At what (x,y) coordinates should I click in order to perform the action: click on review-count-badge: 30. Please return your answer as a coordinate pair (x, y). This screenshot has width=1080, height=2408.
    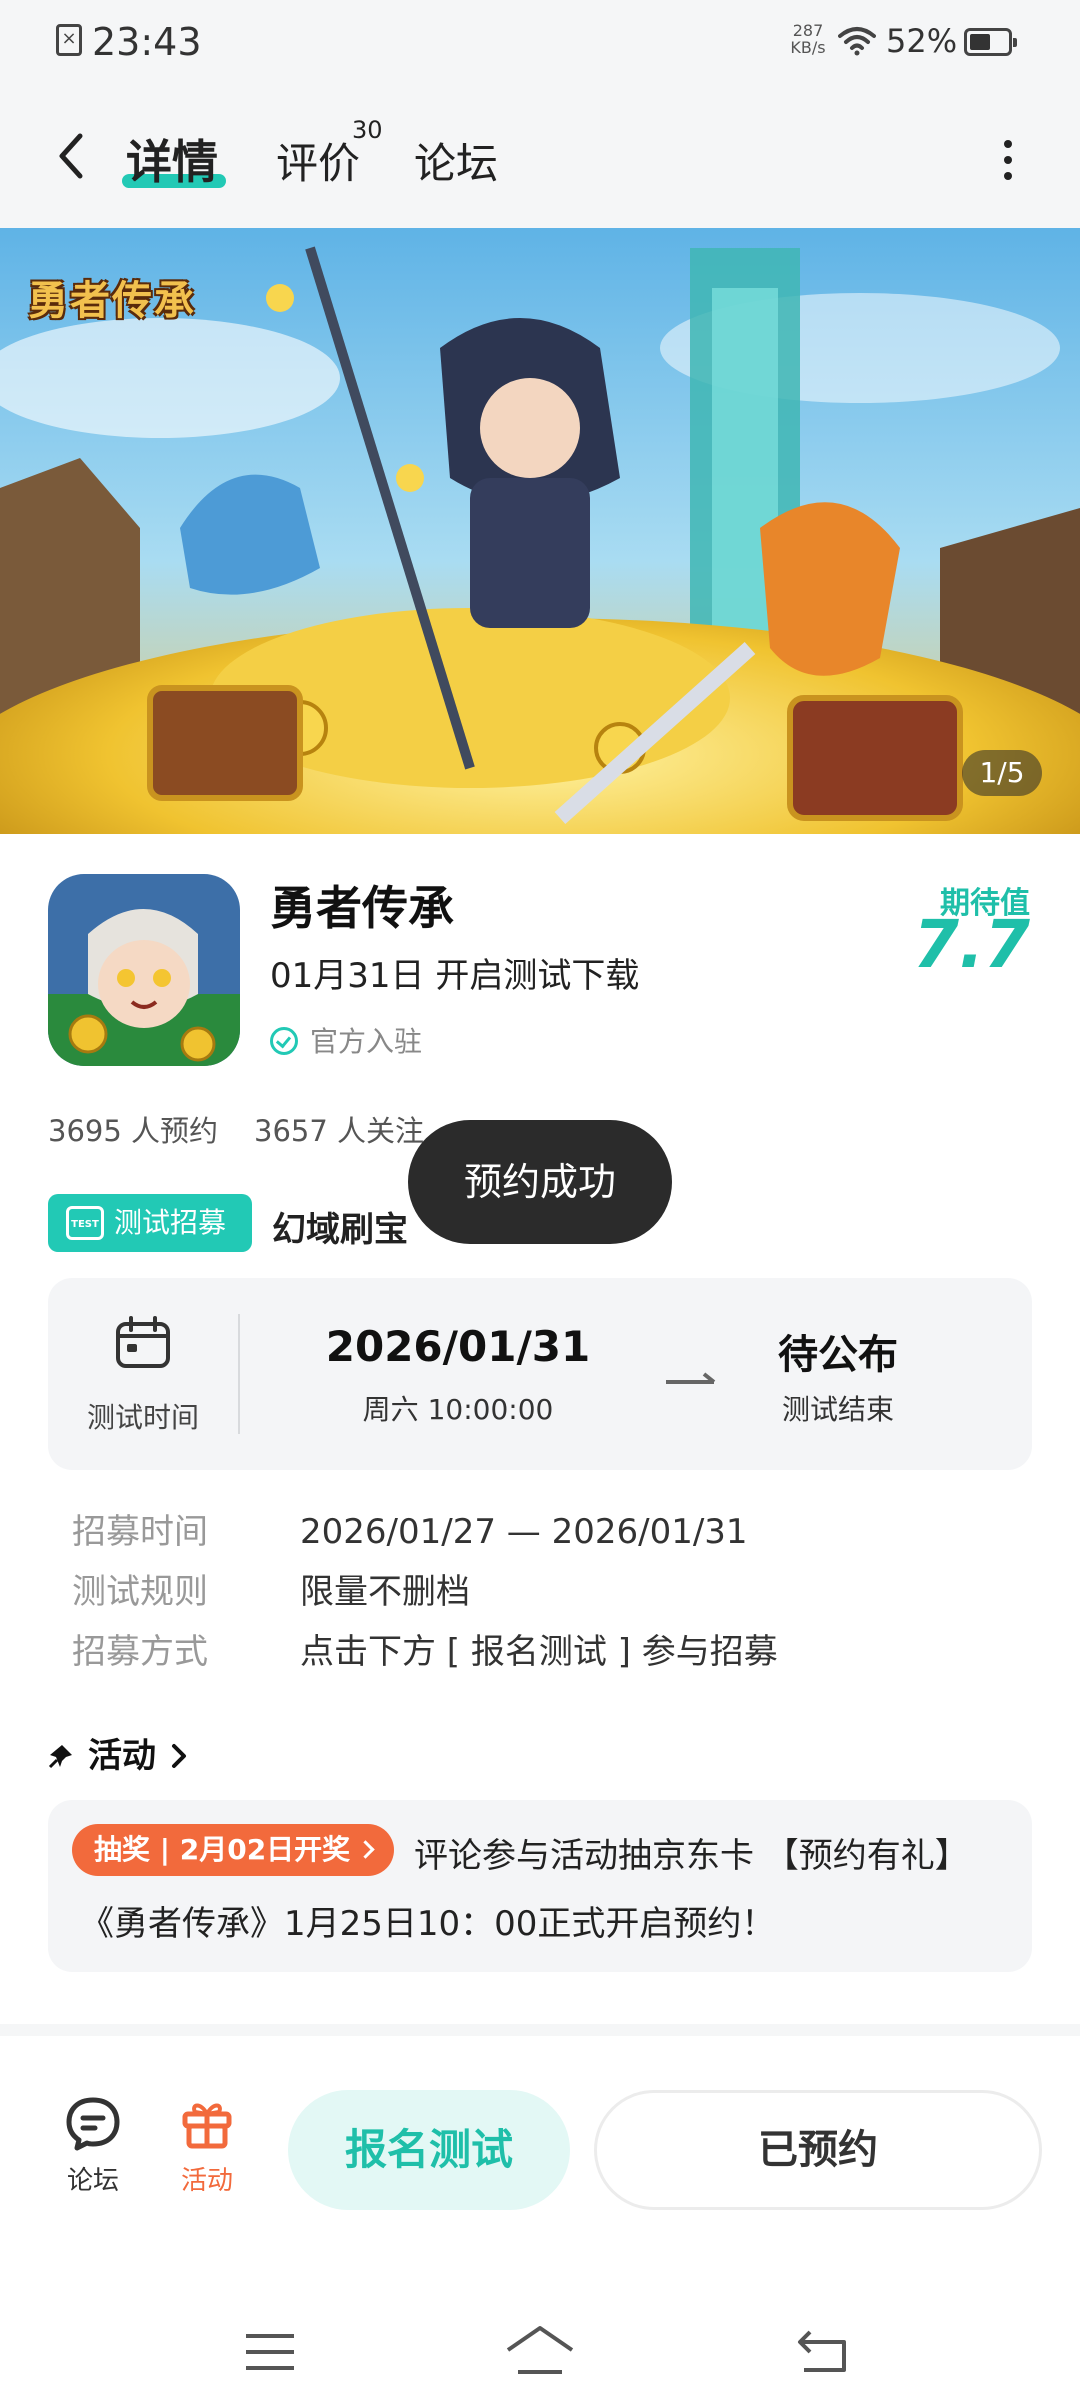
    Looking at the image, I should click on (367, 130).